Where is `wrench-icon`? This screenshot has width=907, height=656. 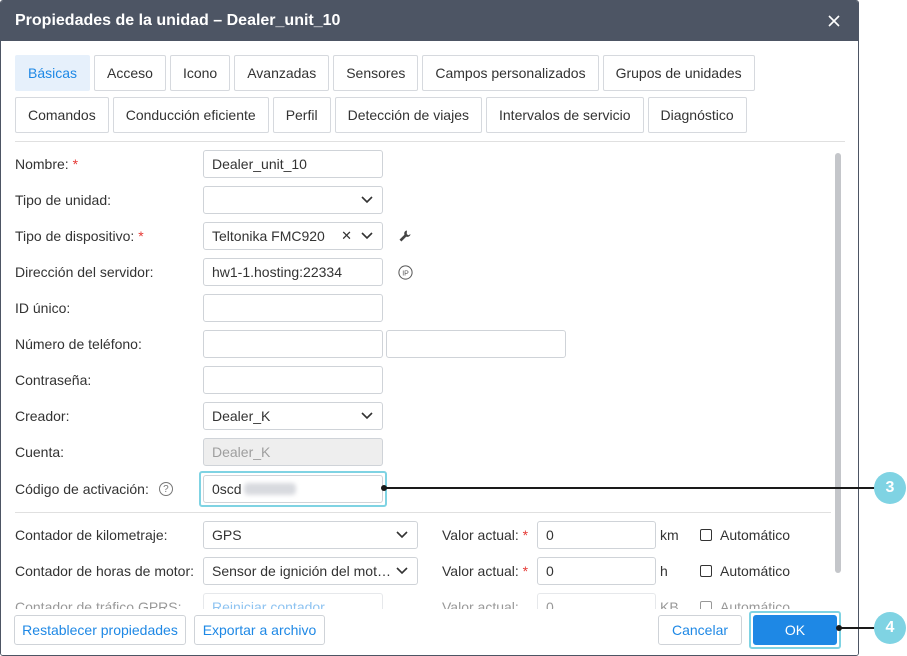
wrench-icon is located at coordinates (405, 236).